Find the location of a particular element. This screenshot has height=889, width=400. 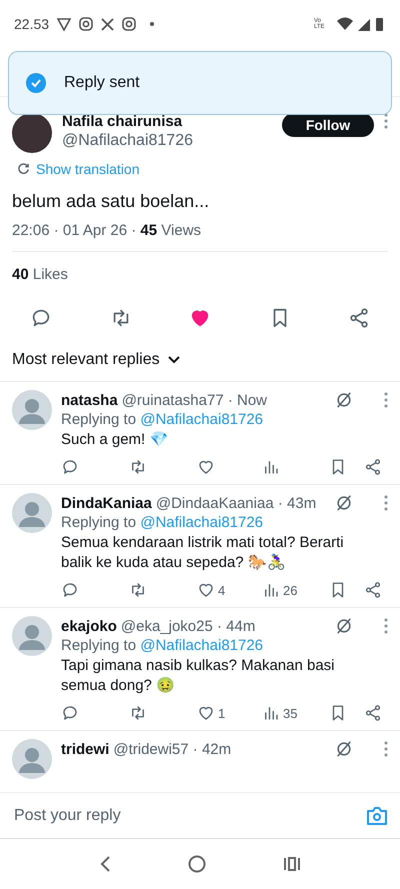

reply-handle-time: @eka_joko25 · 44m is located at coordinates (188, 626).